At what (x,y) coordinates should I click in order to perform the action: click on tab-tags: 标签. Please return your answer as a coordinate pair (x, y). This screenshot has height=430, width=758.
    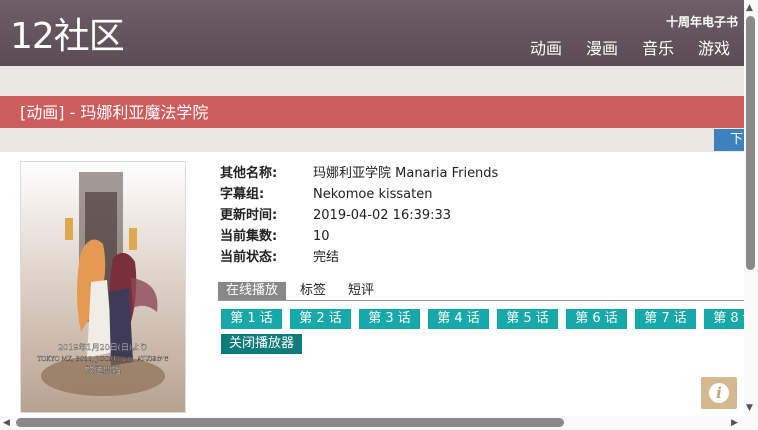
    Looking at the image, I should click on (313, 291).